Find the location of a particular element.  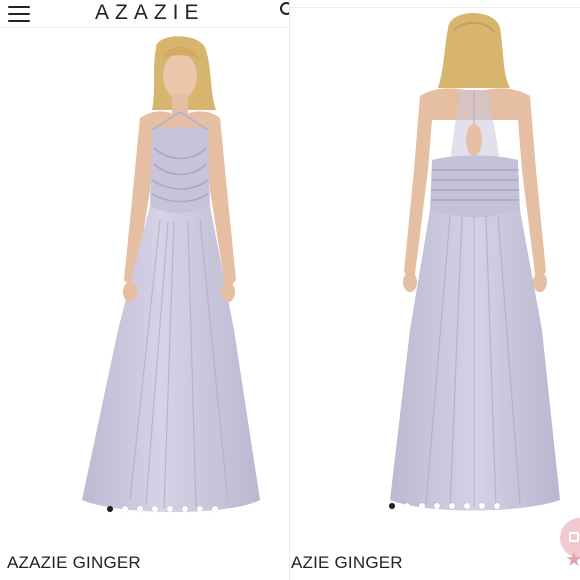

hamburger-icon is located at coordinates (19, 14).